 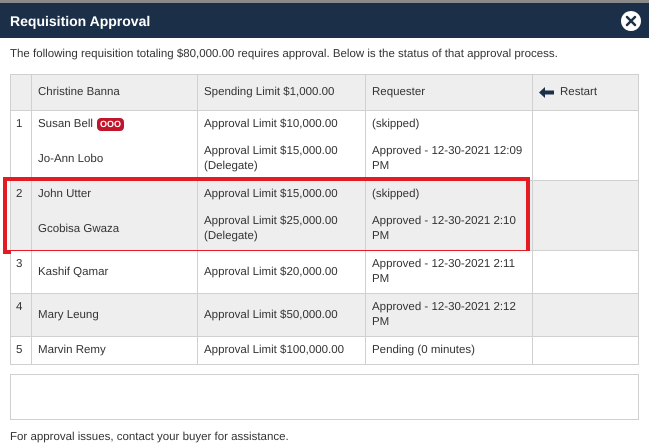 What do you see at coordinates (21, 350) in the screenshot?
I see `step-number: 5` at bounding box center [21, 350].